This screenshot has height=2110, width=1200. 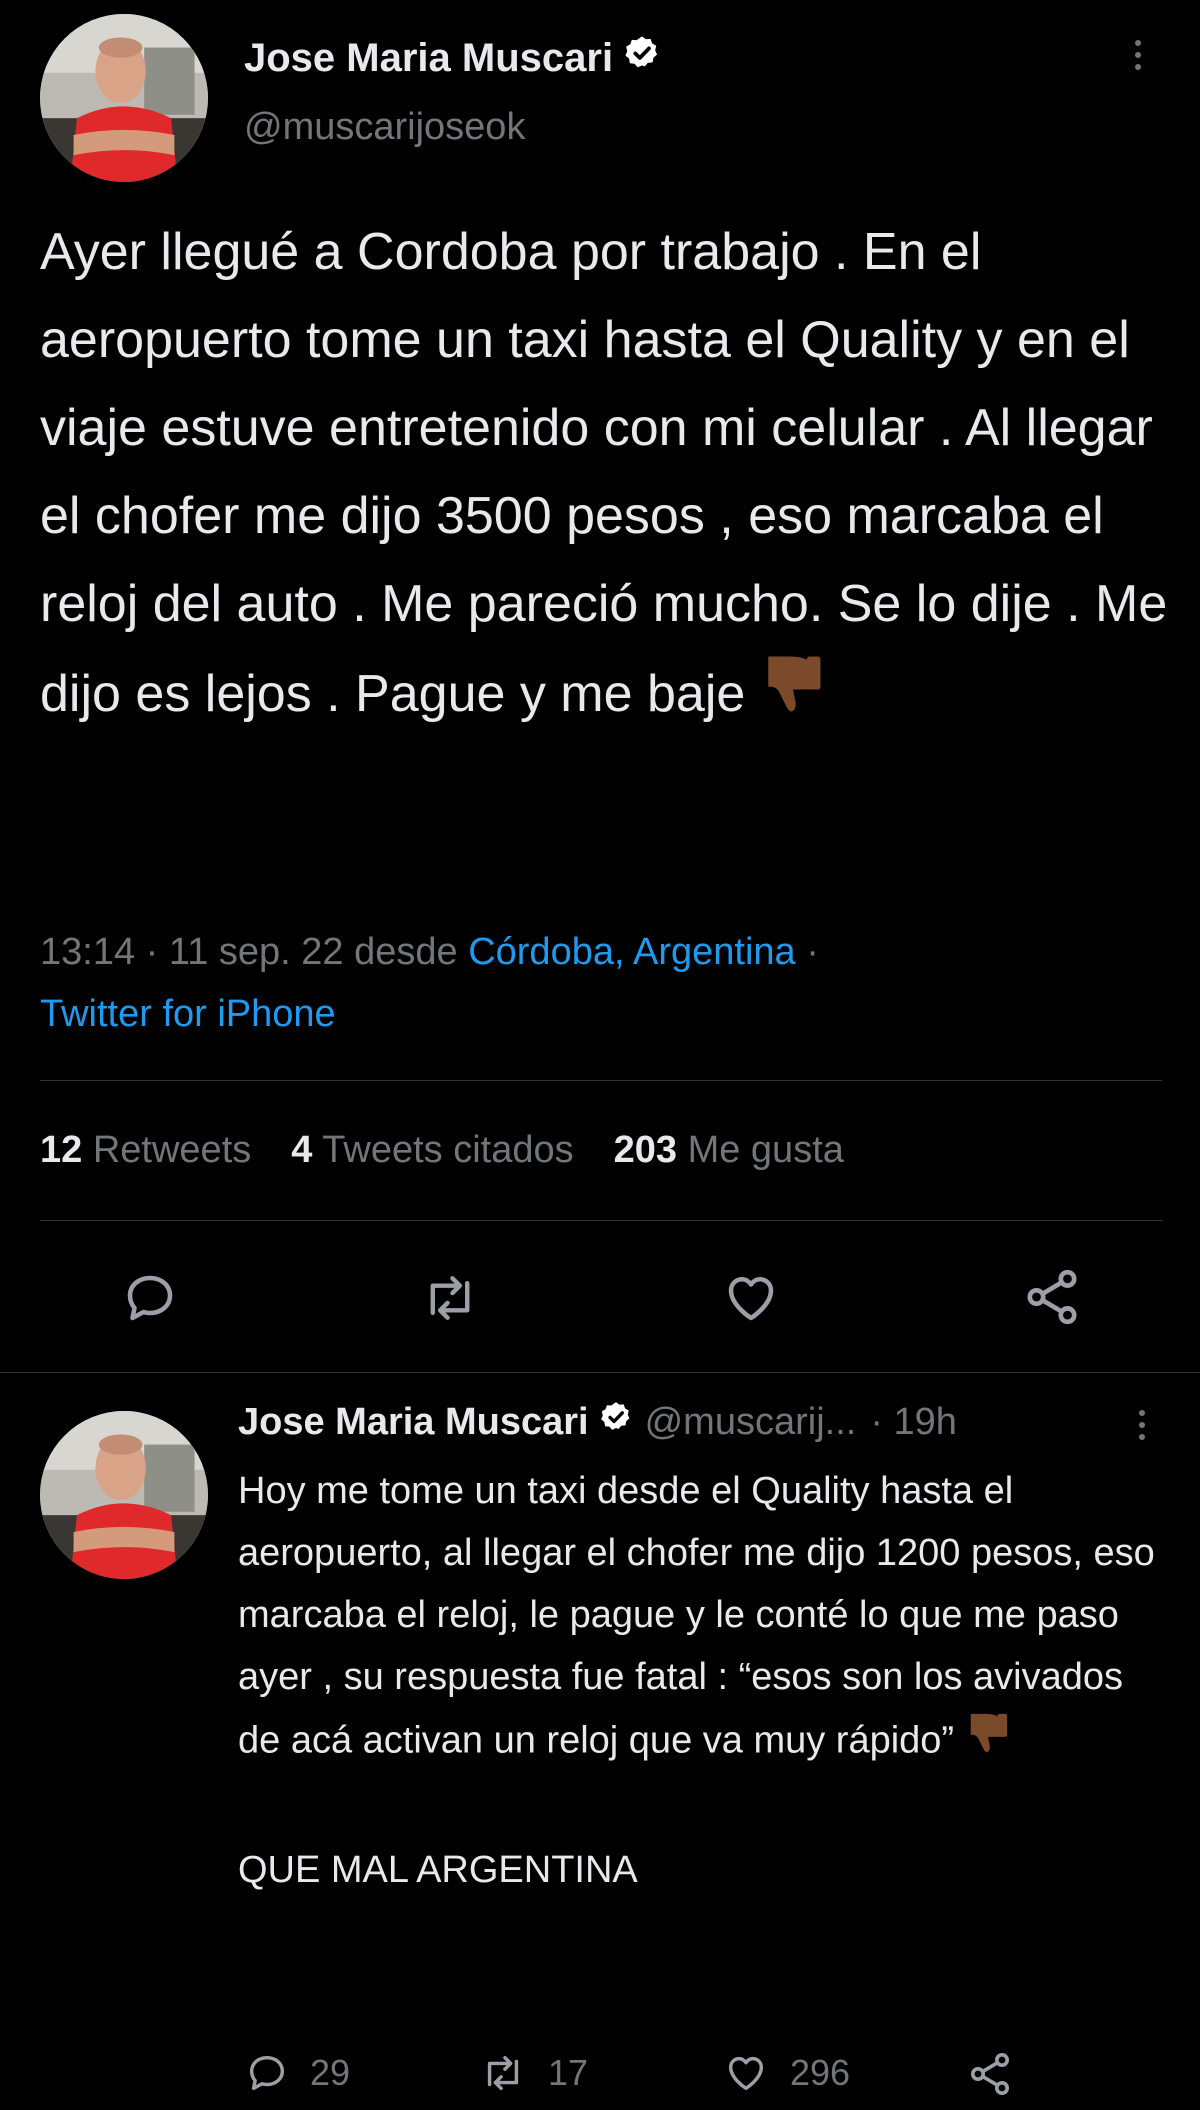 I want to click on avatar, so click(x=124, y=98).